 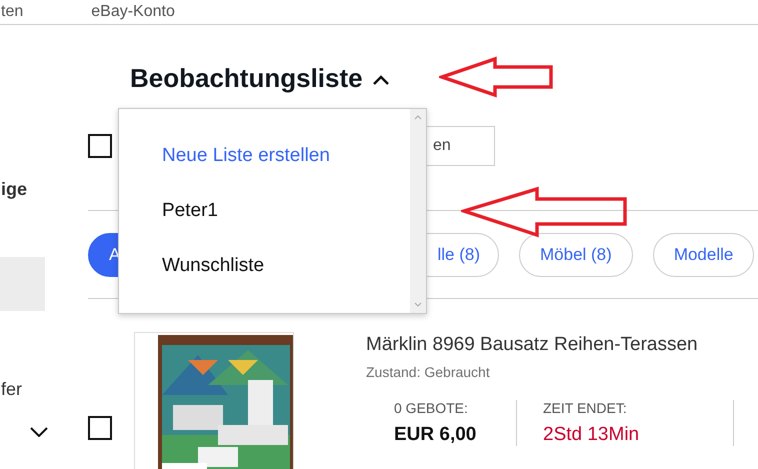 What do you see at coordinates (100, 428) in the screenshot?
I see `item-checkbox` at bounding box center [100, 428].